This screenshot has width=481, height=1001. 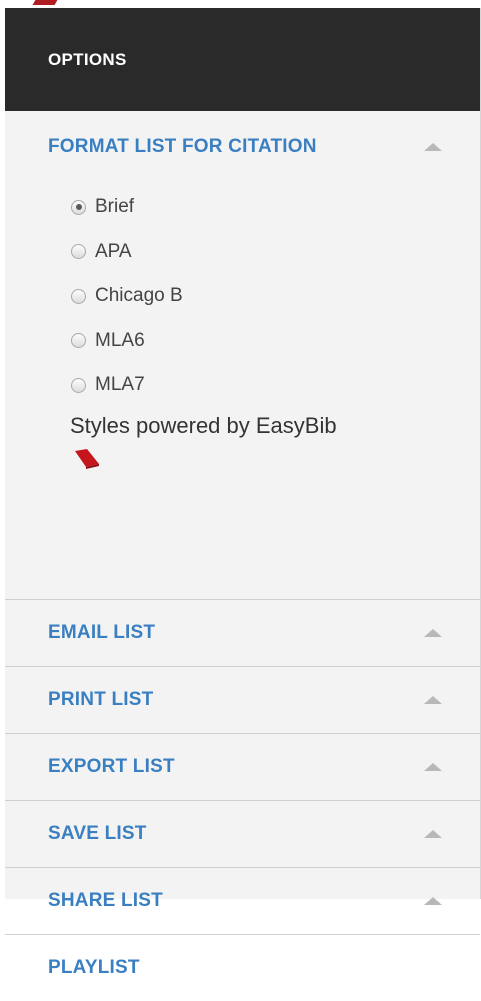 I want to click on save-list-title: SAVE LIST, so click(x=97, y=833).